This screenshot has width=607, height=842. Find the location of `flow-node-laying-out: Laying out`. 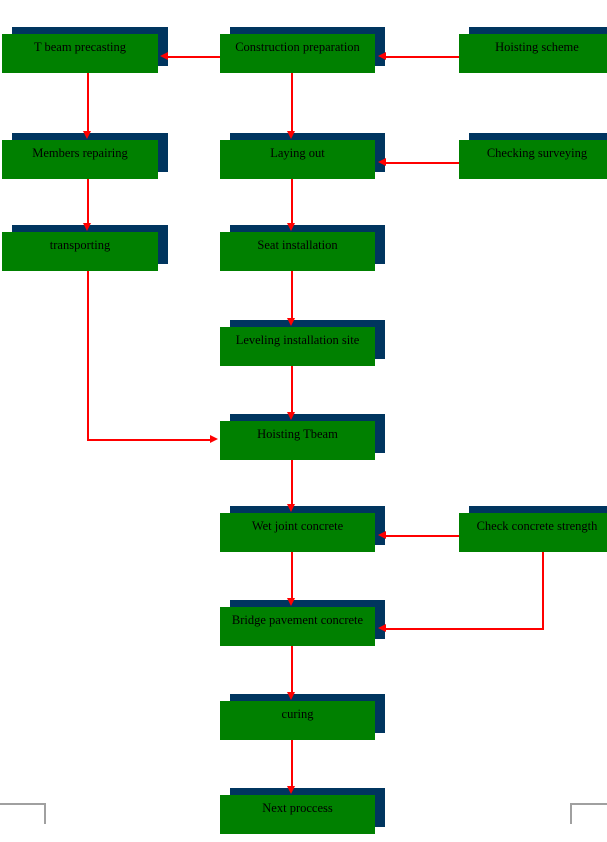

flow-node-laying-out: Laying out is located at coordinates (302, 156).